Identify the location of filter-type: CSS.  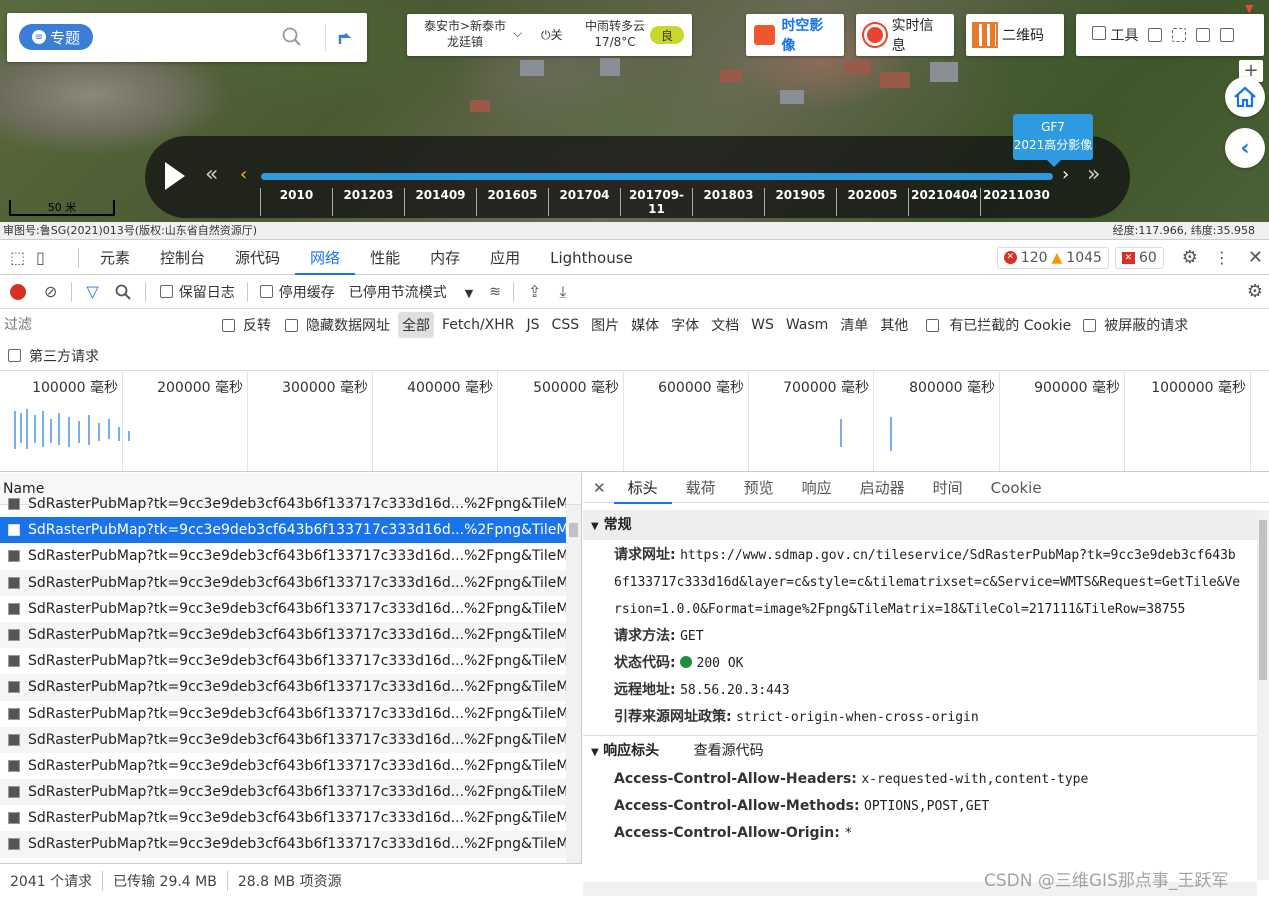
(566, 325).